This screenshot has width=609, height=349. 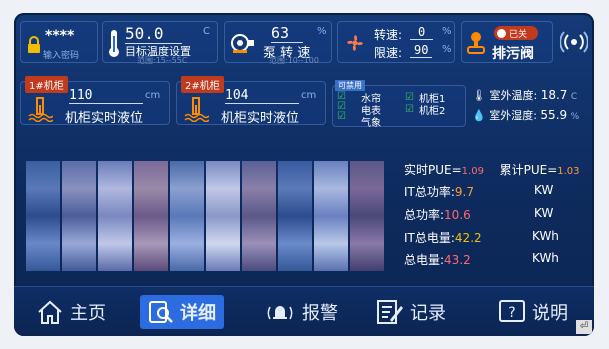 What do you see at coordinates (242, 43) in the screenshot?
I see `pump-icon` at bounding box center [242, 43].